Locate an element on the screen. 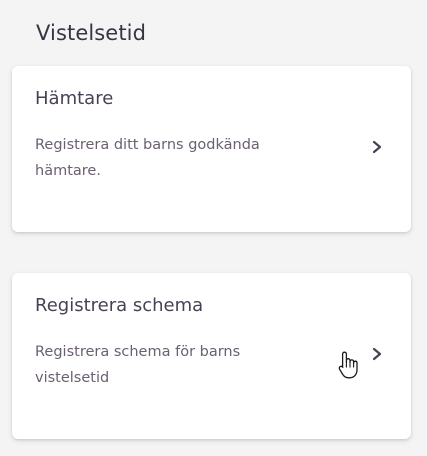 This screenshot has height=456, width=427. section-title: Vistelsetid is located at coordinates (91, 33).